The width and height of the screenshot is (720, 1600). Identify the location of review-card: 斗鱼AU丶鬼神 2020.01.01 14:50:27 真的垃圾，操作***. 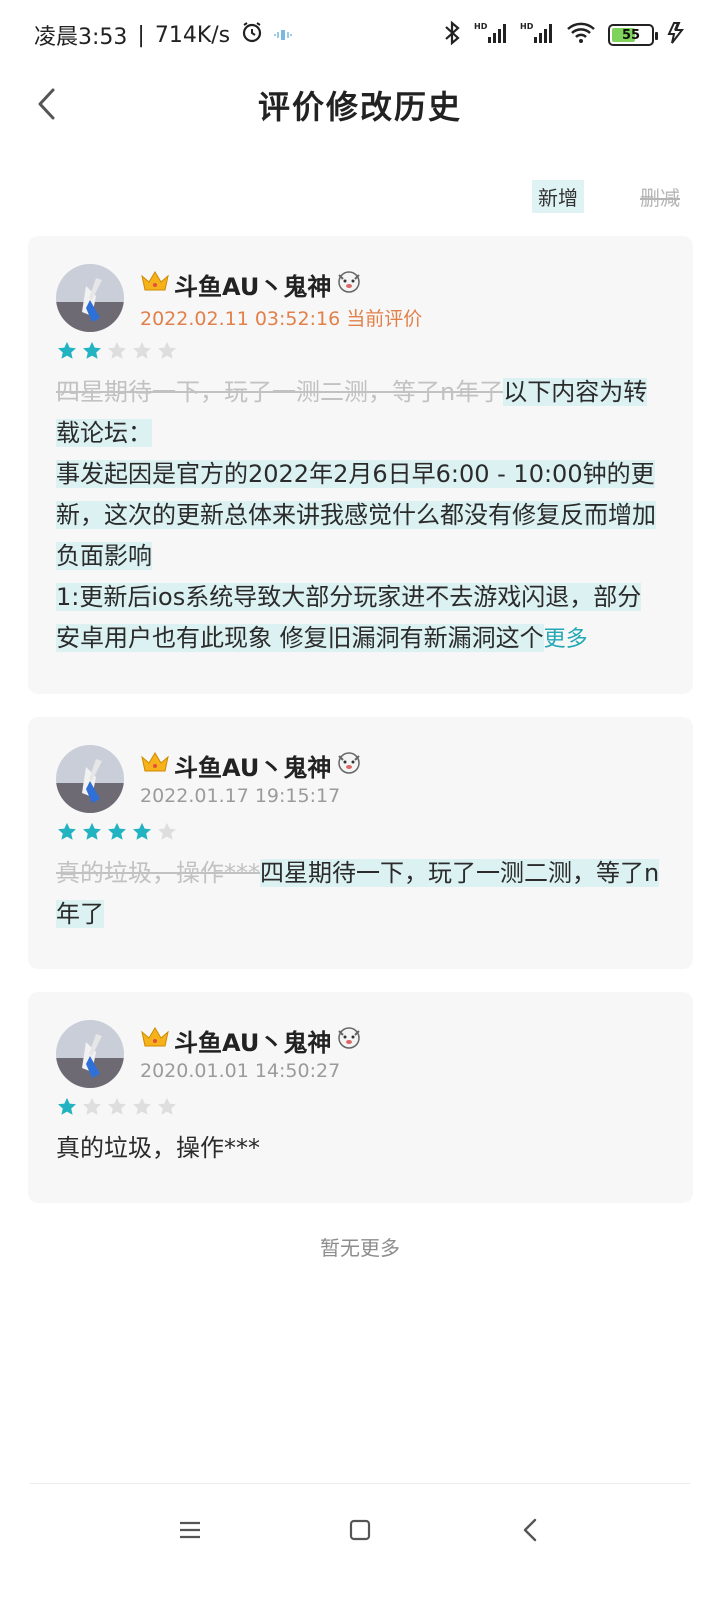
(360, 1097).